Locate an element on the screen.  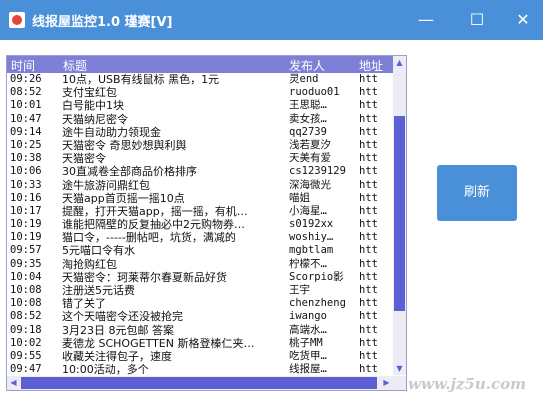
maximize-button: ☐ is located at coordinates (477, 20).